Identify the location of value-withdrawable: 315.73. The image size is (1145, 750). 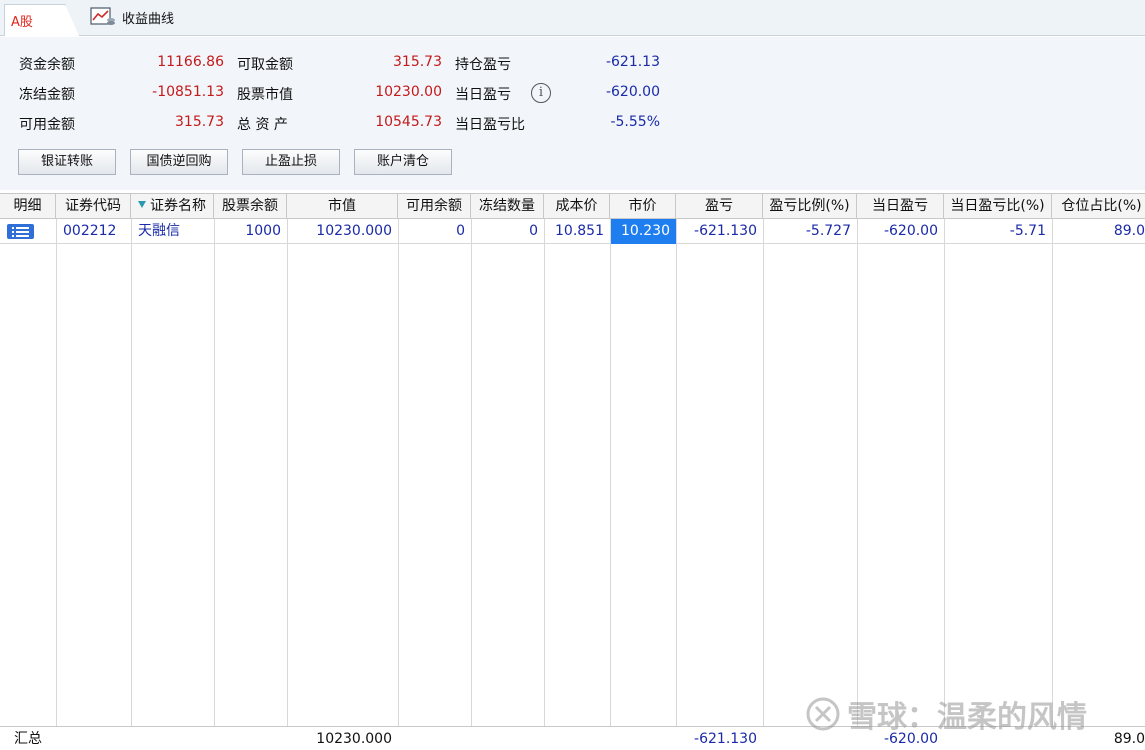
(417, 62).